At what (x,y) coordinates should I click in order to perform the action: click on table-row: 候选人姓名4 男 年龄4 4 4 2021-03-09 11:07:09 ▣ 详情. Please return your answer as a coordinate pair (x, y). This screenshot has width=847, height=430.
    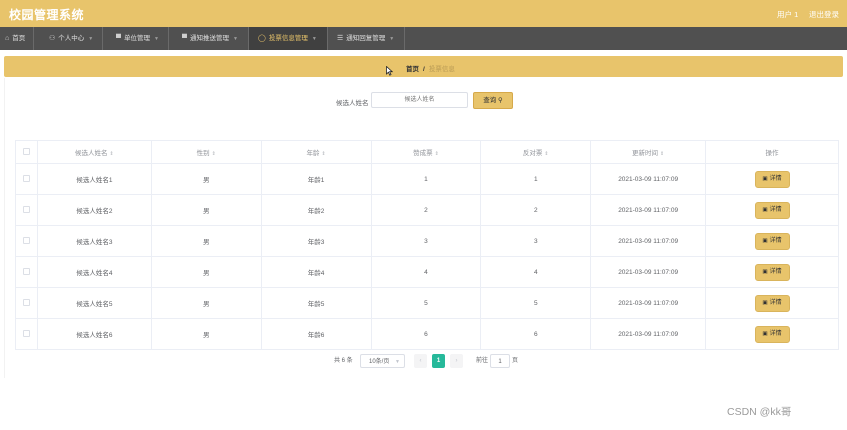
    Looking at the image, I should click on (427, 272).